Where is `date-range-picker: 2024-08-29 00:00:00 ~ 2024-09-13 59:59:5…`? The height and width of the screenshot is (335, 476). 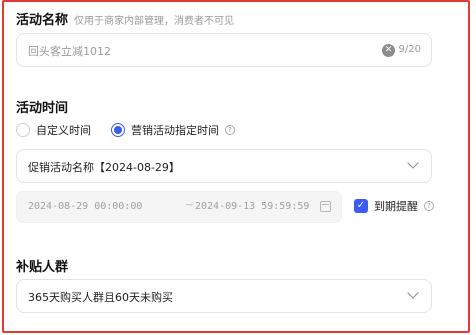
date-range-picker: 2024-08-29 00:00:00 ~ 2024-09-13 59:59:5… is located at coordinates (179, 207).